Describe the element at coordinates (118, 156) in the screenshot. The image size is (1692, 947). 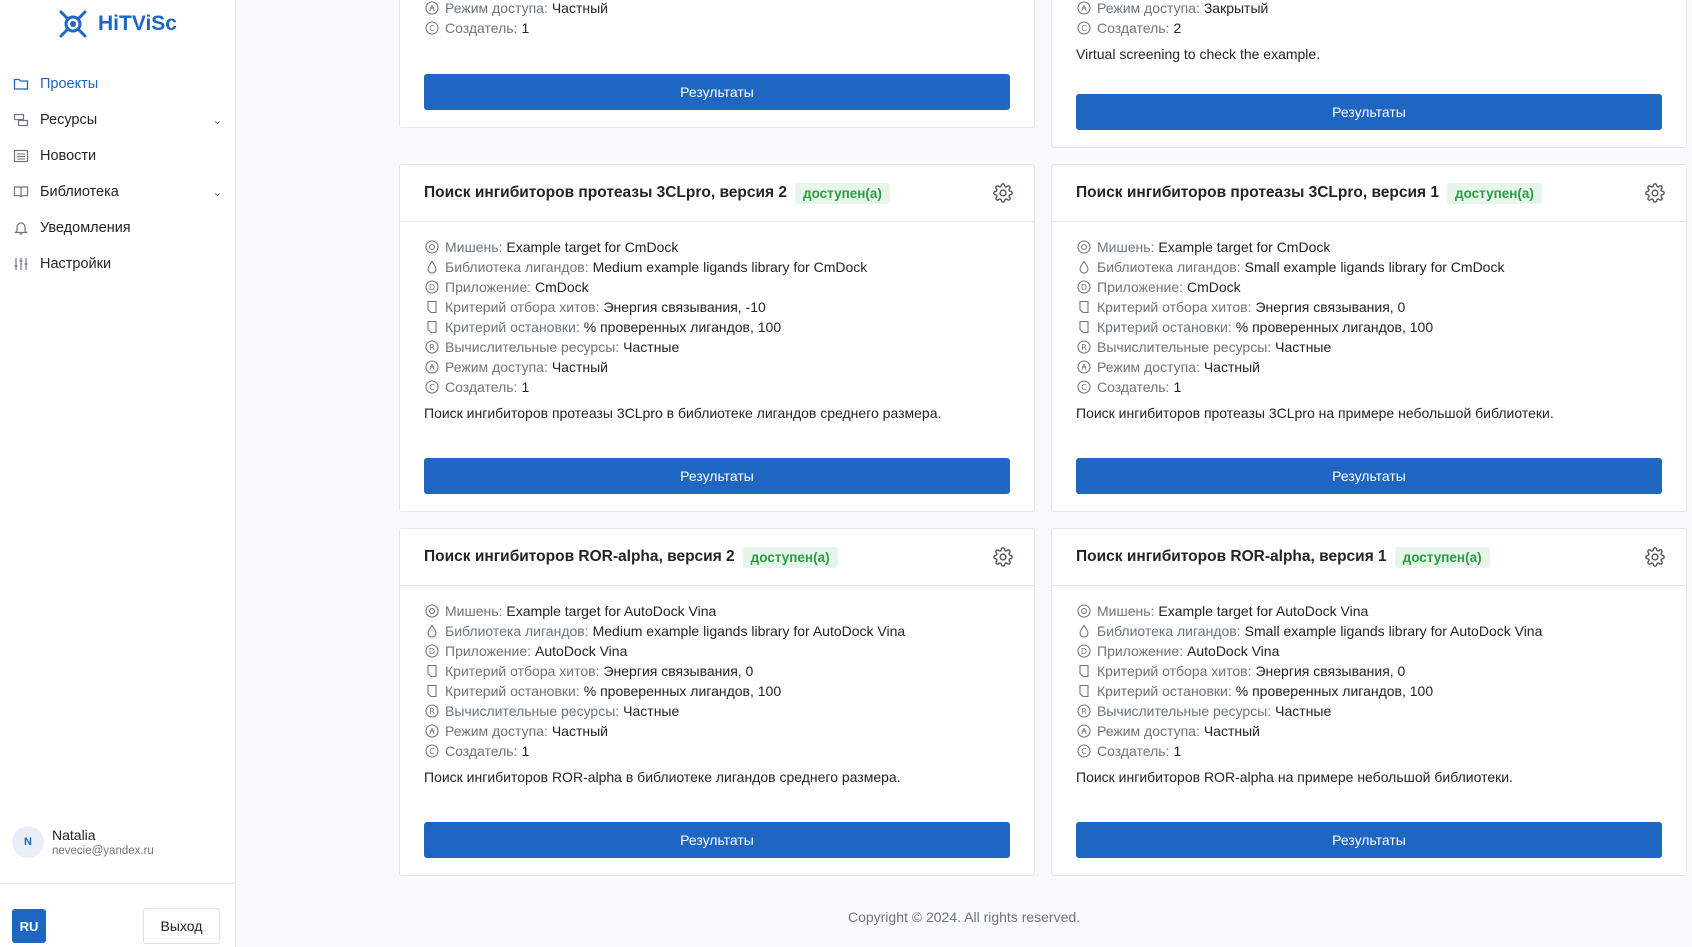
I see `sidebar-item-news: Новости` at that location.